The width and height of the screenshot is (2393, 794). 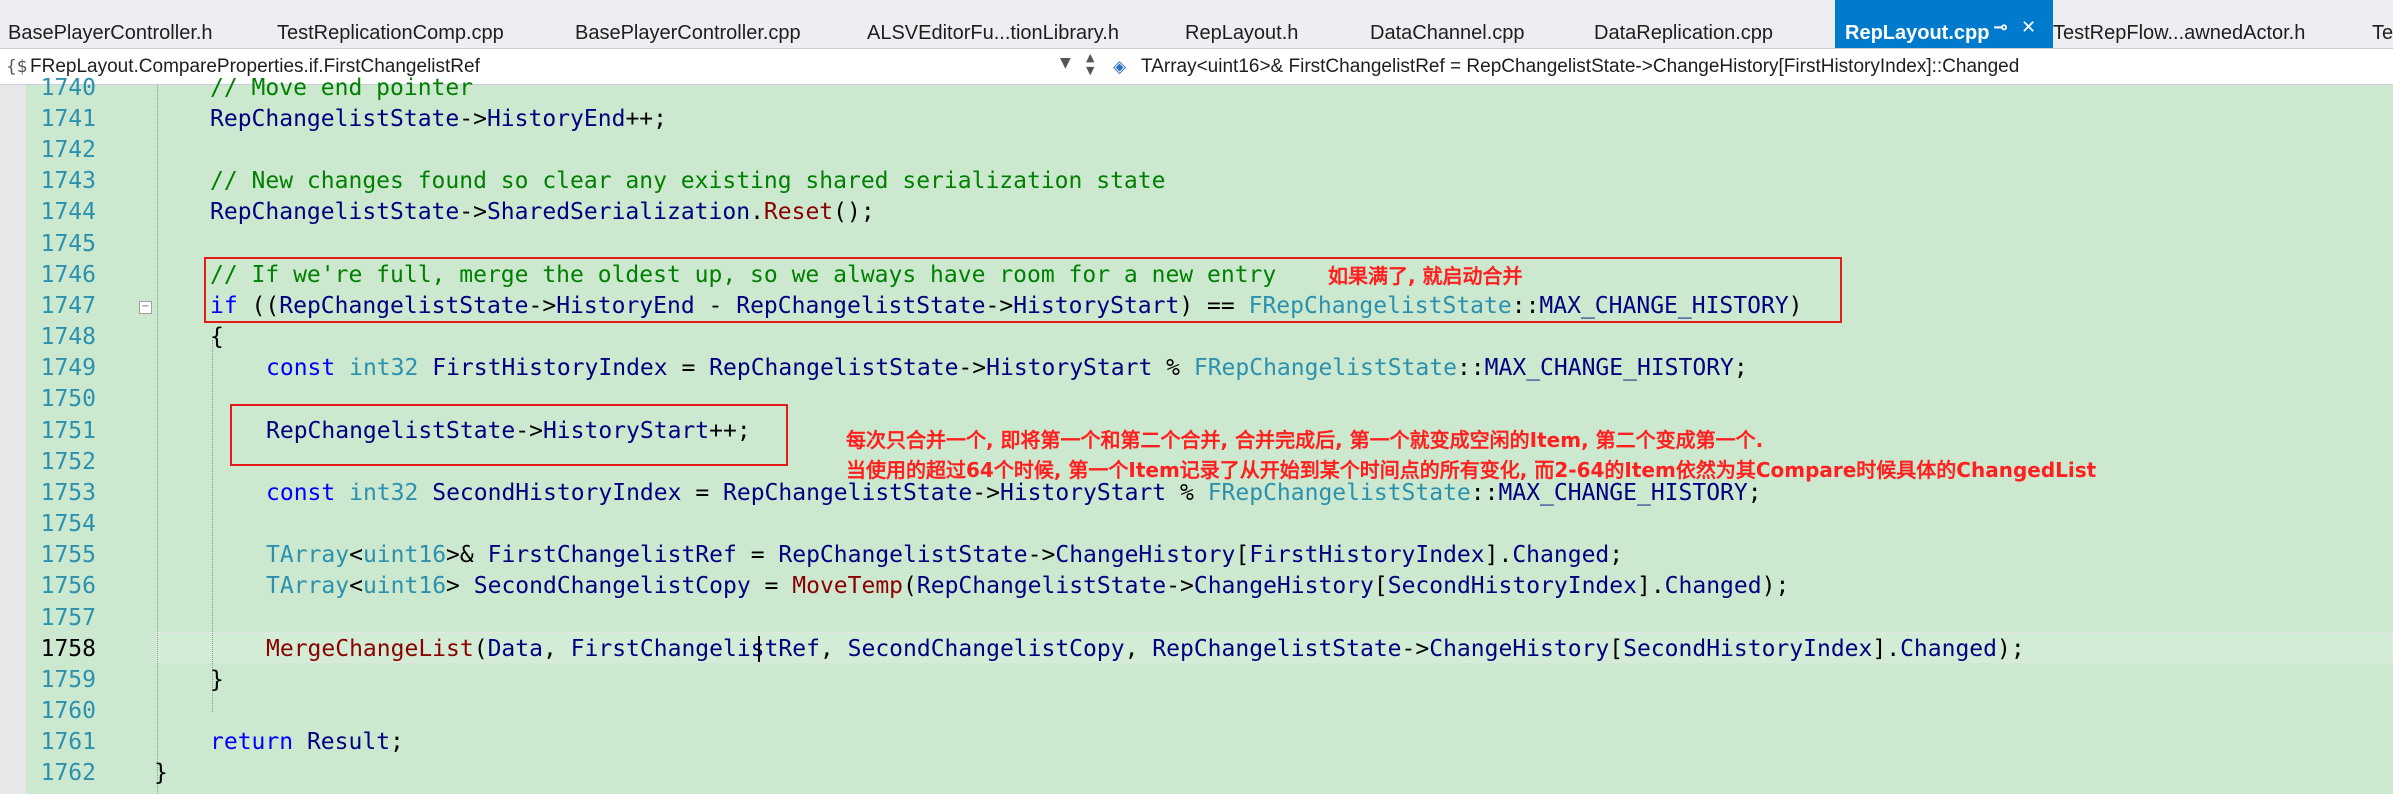 I want to click on line-number: 1745, so click(x=68, y=244).